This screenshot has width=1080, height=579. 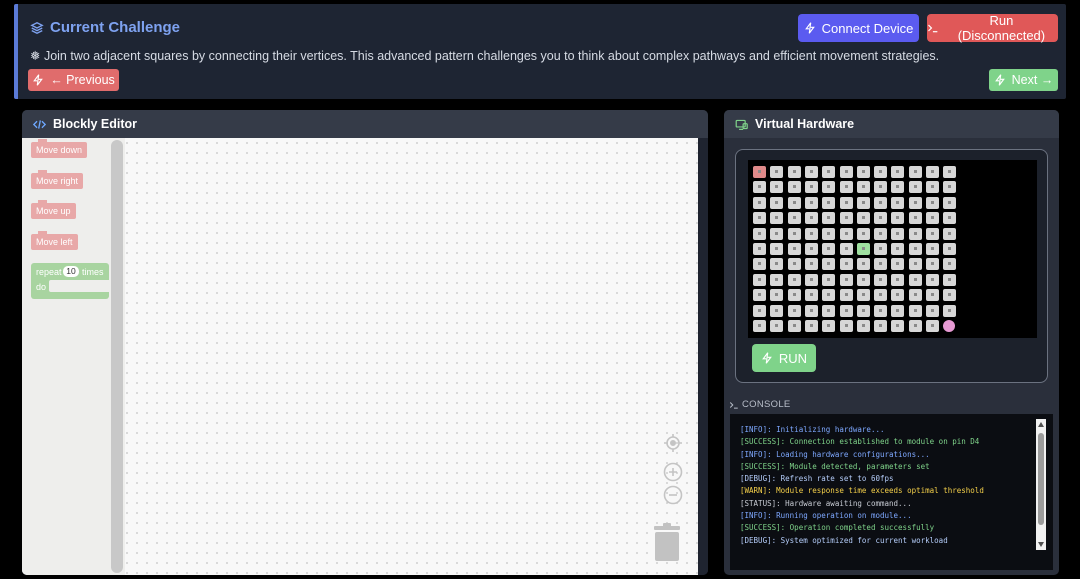 I want to click on run-disconnected-button: Run (Disconnected), so click(x=992, y=28).